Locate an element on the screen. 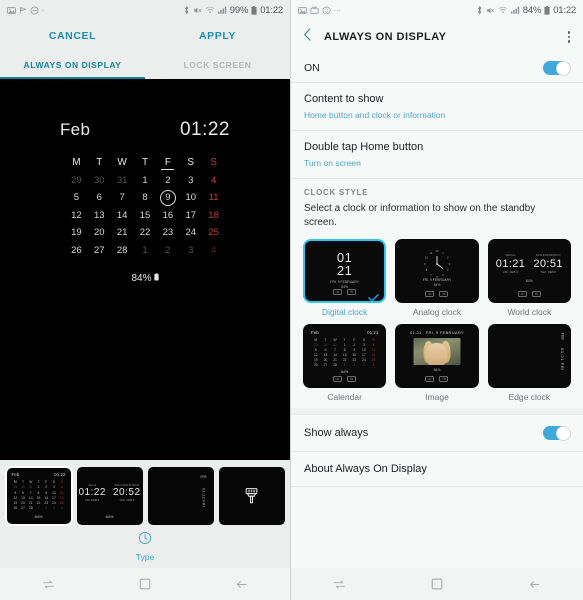  calendar-day: 22 is located at coordinates (145, 232).